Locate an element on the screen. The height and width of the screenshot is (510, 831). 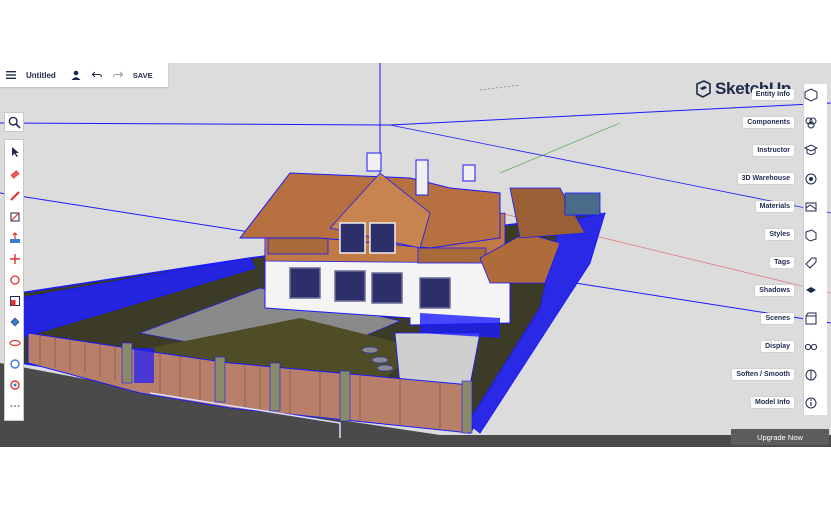
pencil-tool is located at coordinates (15, 196).